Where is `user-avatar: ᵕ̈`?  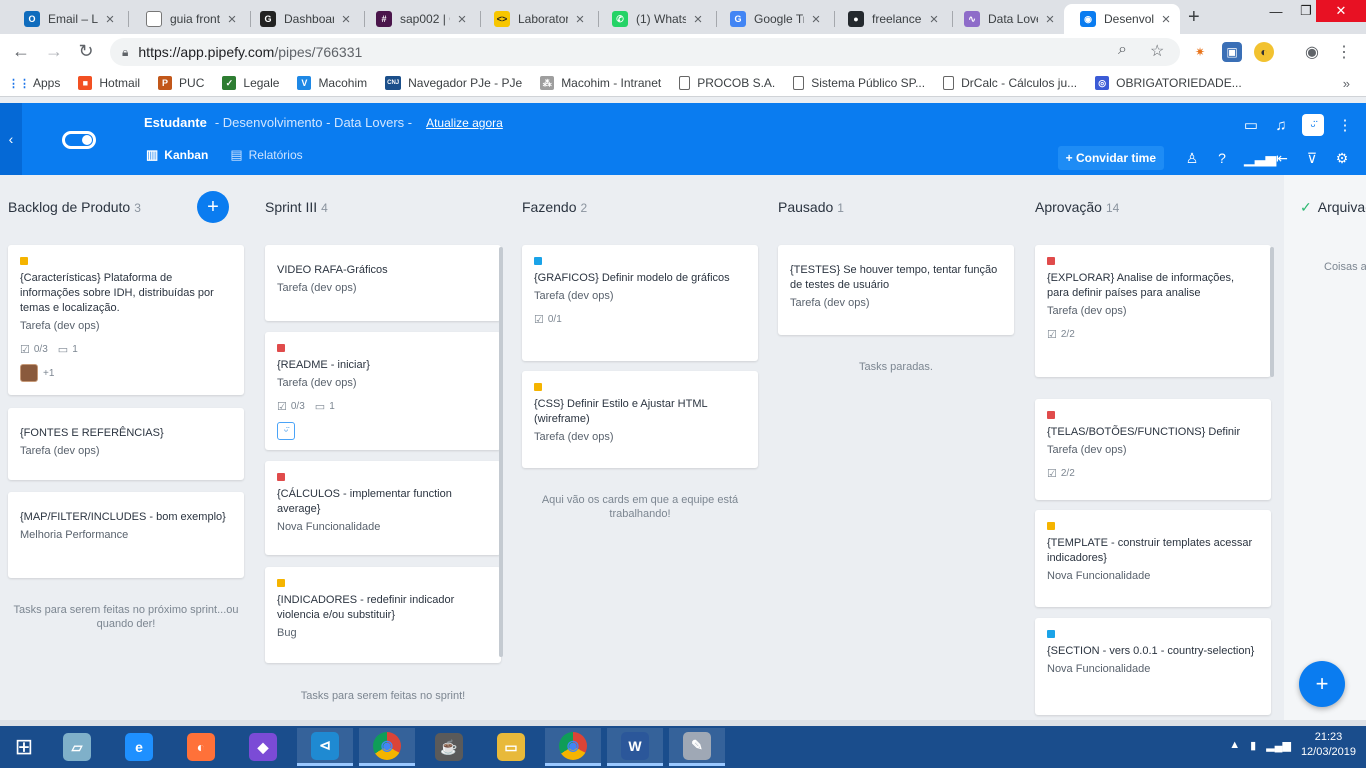
user-avatar: ᵕ̈ is located at coordinates (1313, 125).